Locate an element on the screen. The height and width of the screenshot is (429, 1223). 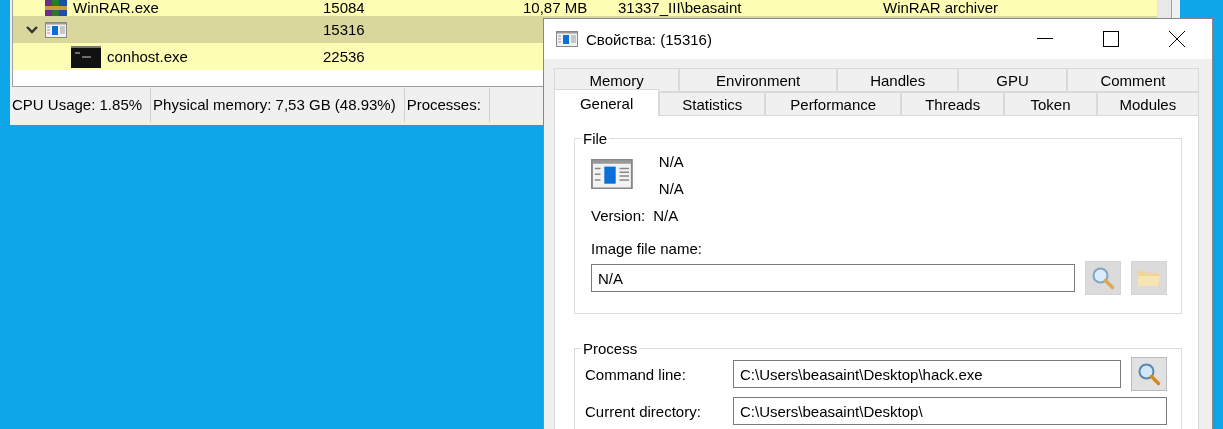
field-label: Command line: is located at coordinates (636, 374).